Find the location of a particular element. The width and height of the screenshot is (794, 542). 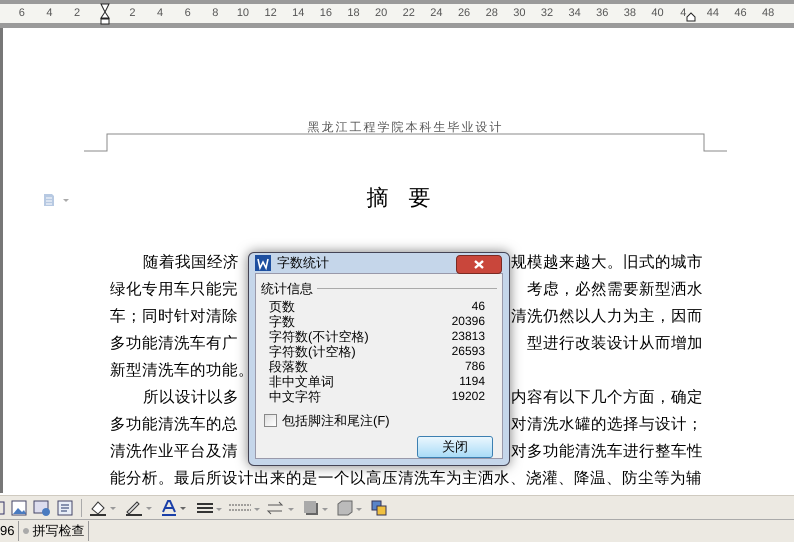

close-button is located at coordinates (479, 264).